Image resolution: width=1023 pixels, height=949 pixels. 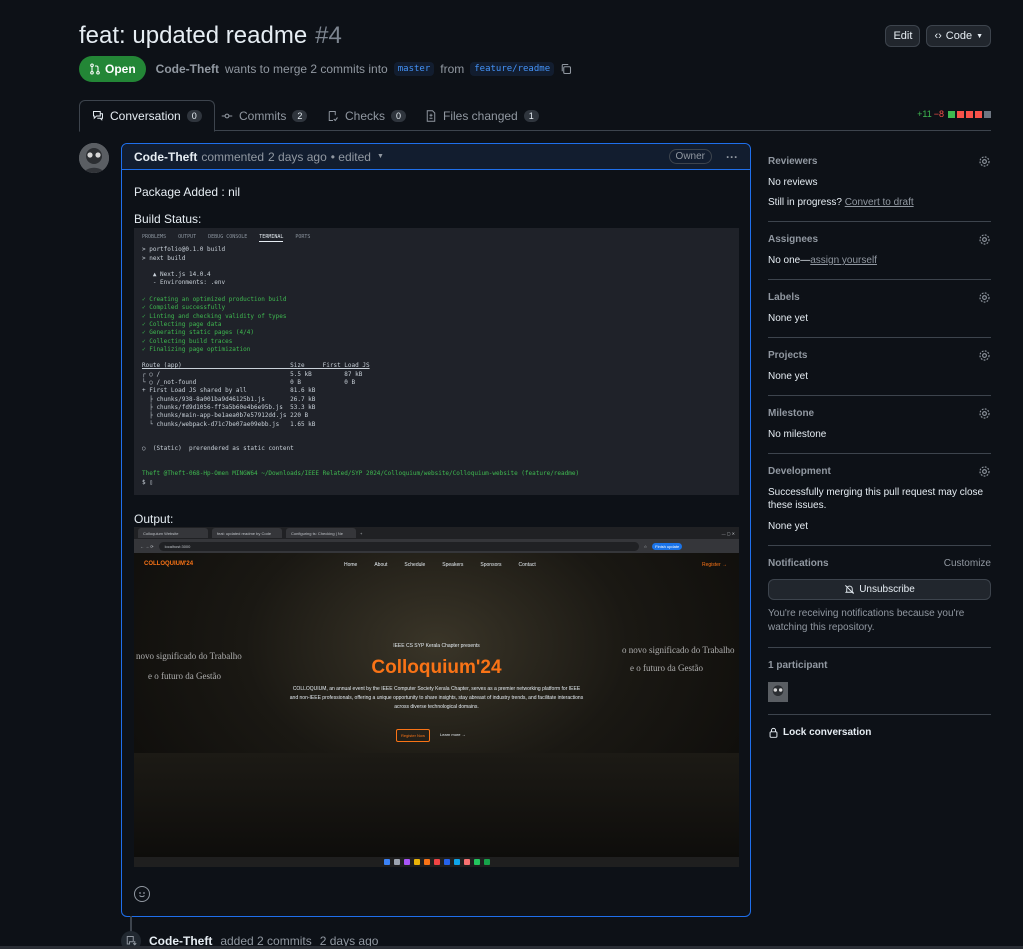 I want to click on sidebar-assignees: Assignees No one—assign yourself, so click(x=879, y=251).